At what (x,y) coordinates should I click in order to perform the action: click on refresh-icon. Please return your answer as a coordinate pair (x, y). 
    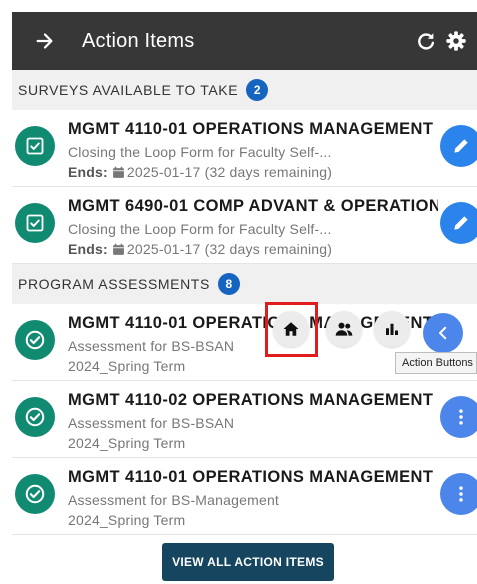
    Looking at the image, I should click on (426, 41).